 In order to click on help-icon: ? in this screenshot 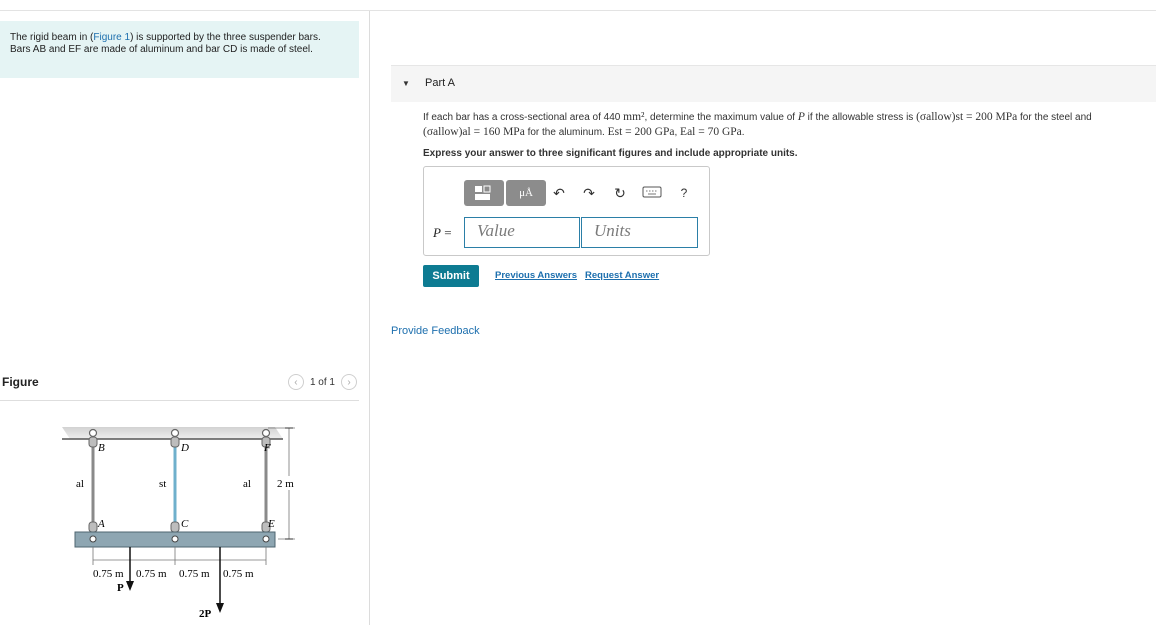, I will do `click(684, 193)`.